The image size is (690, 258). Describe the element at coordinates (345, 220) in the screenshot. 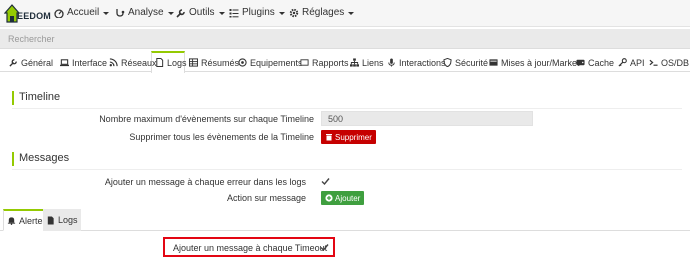

I see `message-subtabs` at that location.